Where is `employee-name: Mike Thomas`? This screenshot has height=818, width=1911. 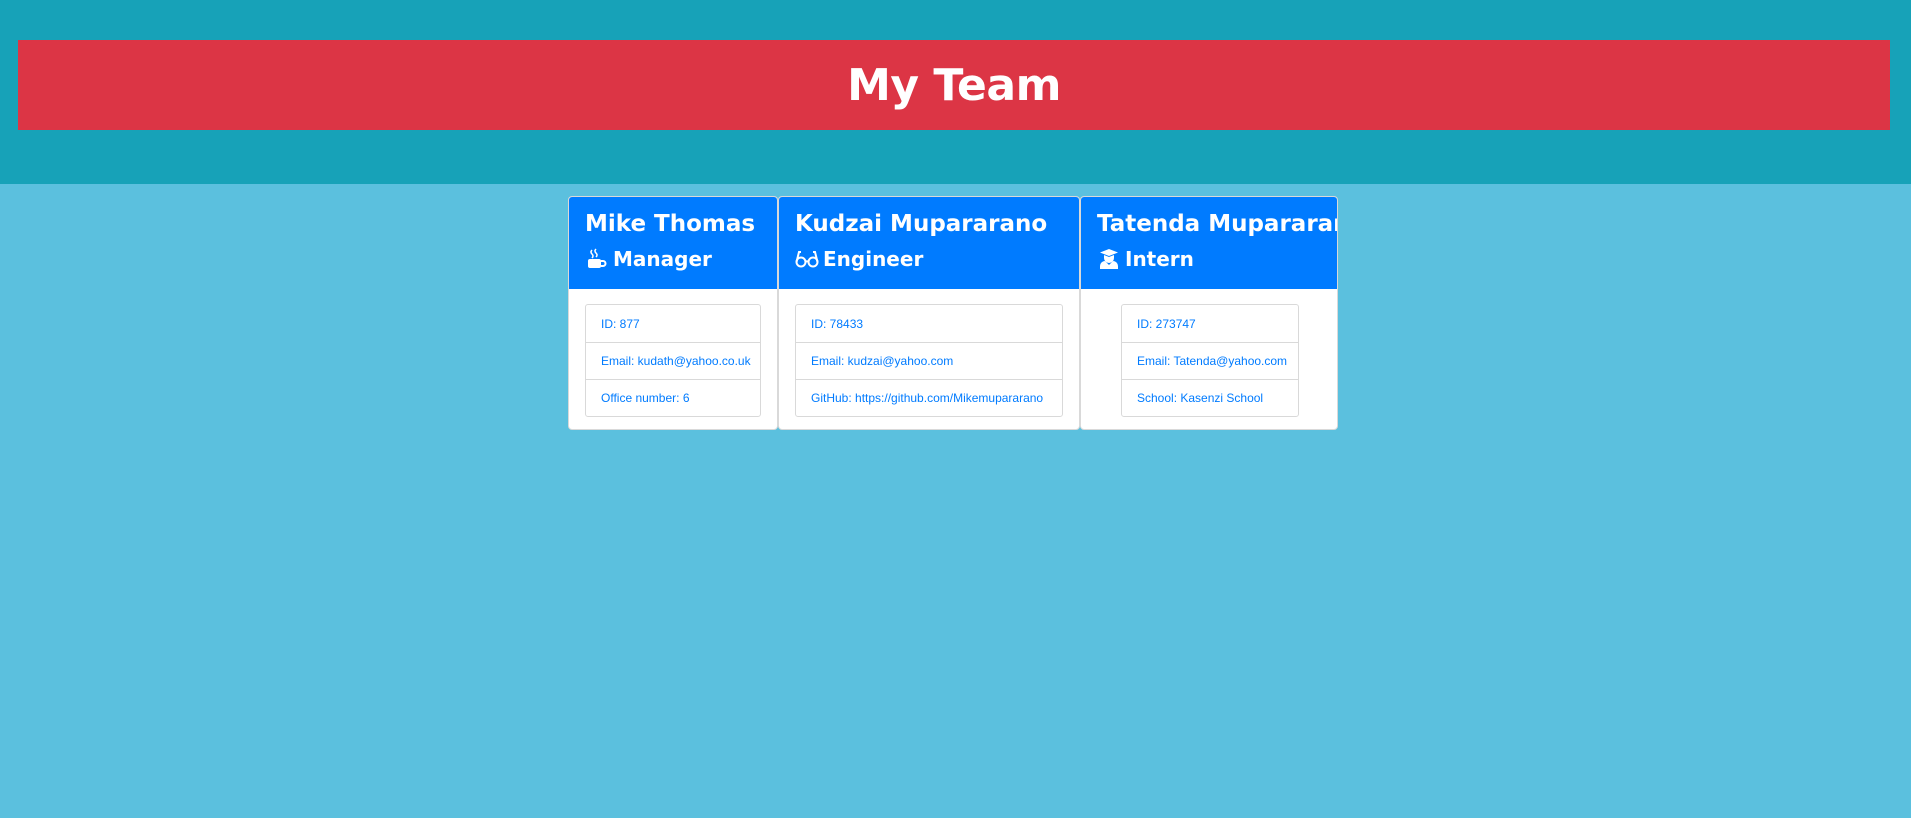 employee-name: Mike Thomas is located at coordinates (670, 224).